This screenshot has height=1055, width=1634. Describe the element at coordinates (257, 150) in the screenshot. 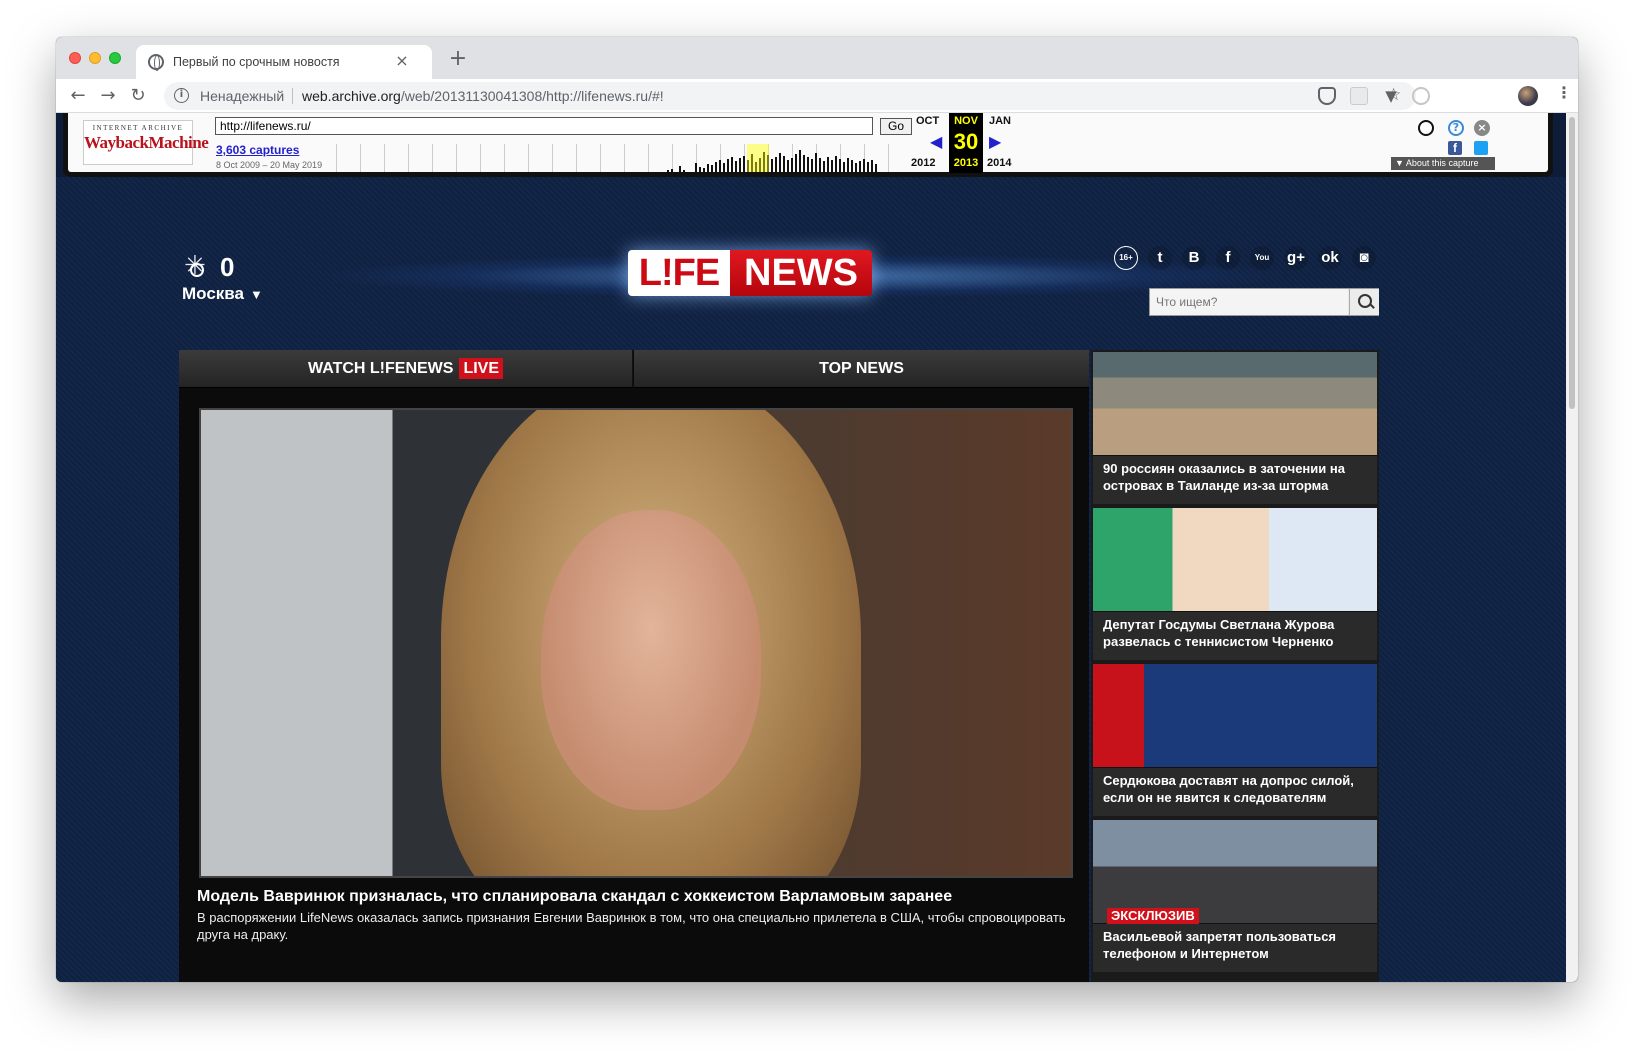

I see `captures-link: 3,603 captures` at that location.